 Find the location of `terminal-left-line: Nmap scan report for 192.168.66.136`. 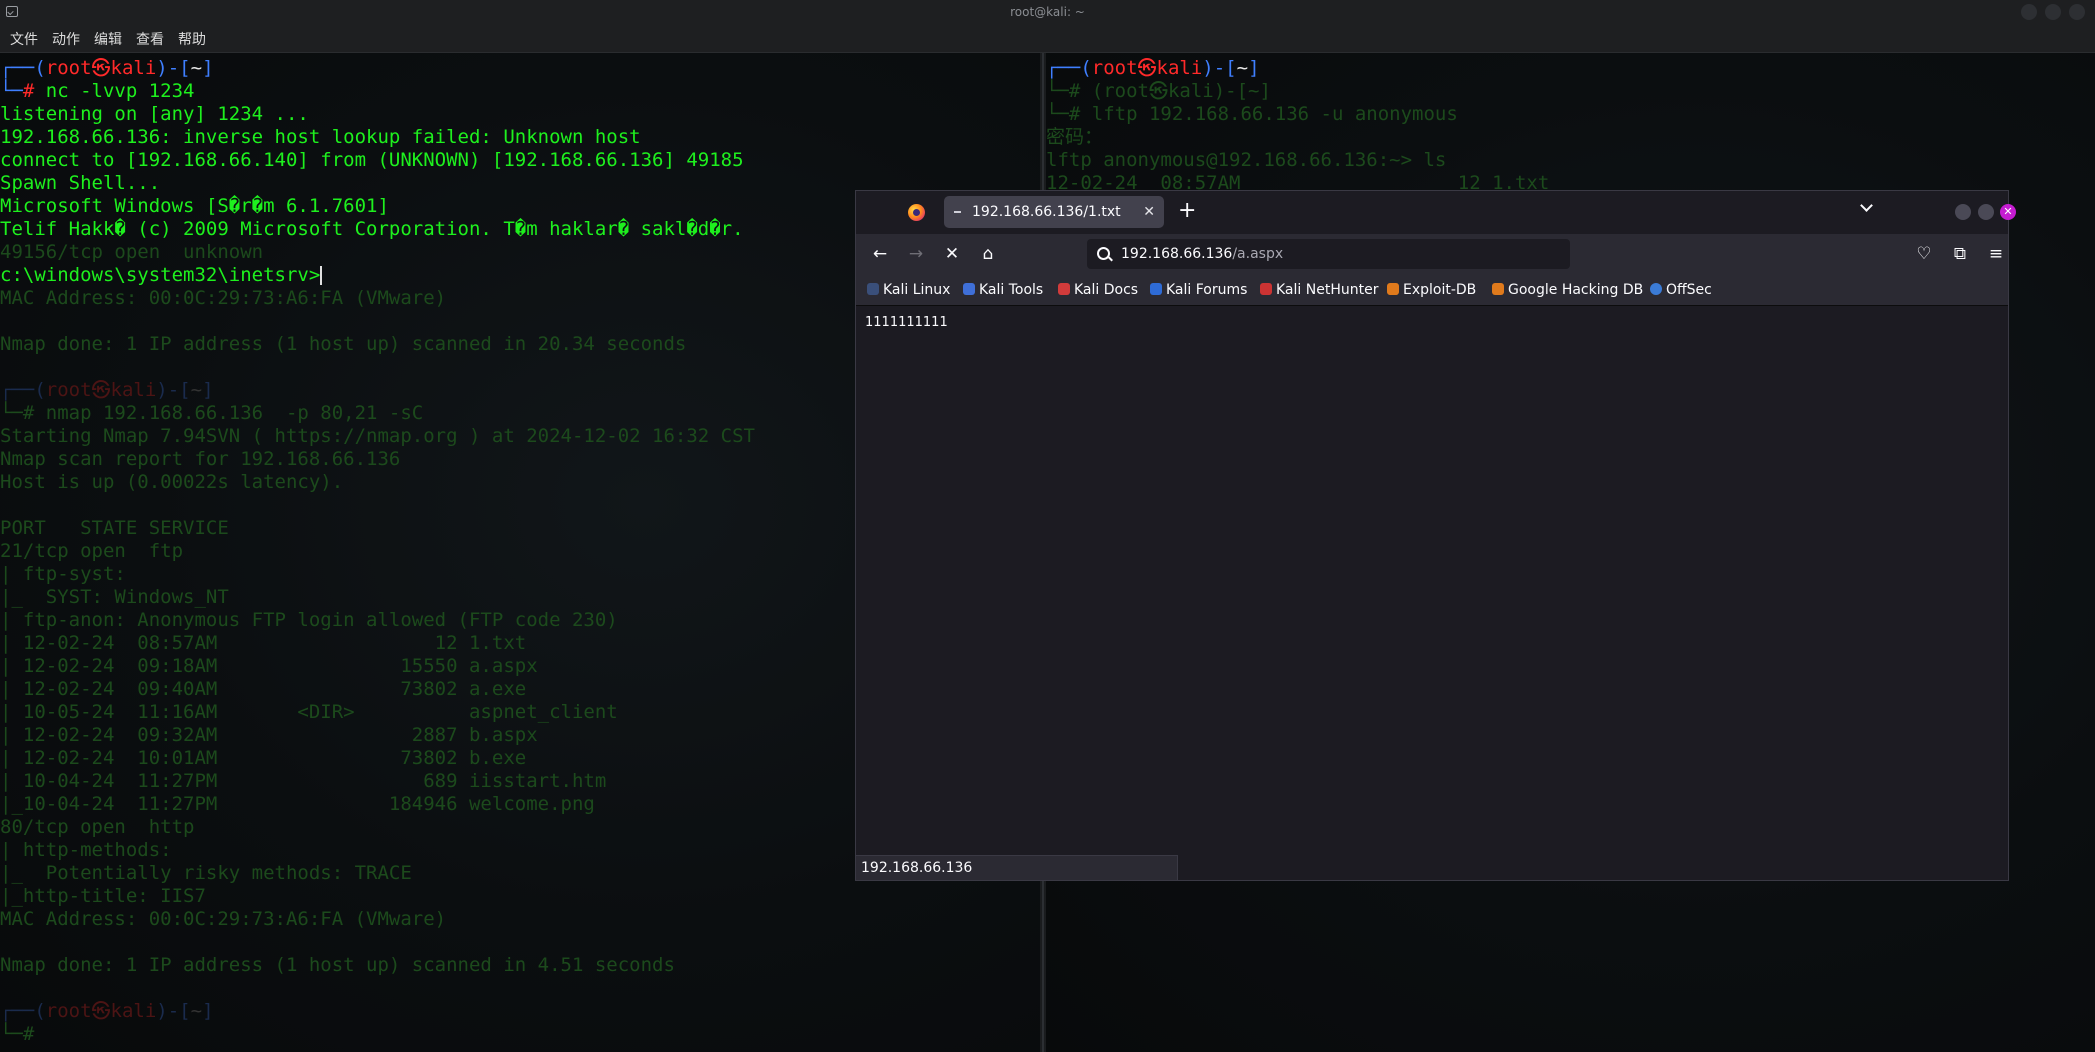

terminal-left-line: Nmap scan report for 192.168.66.136 is located at coordinates (200, 459).